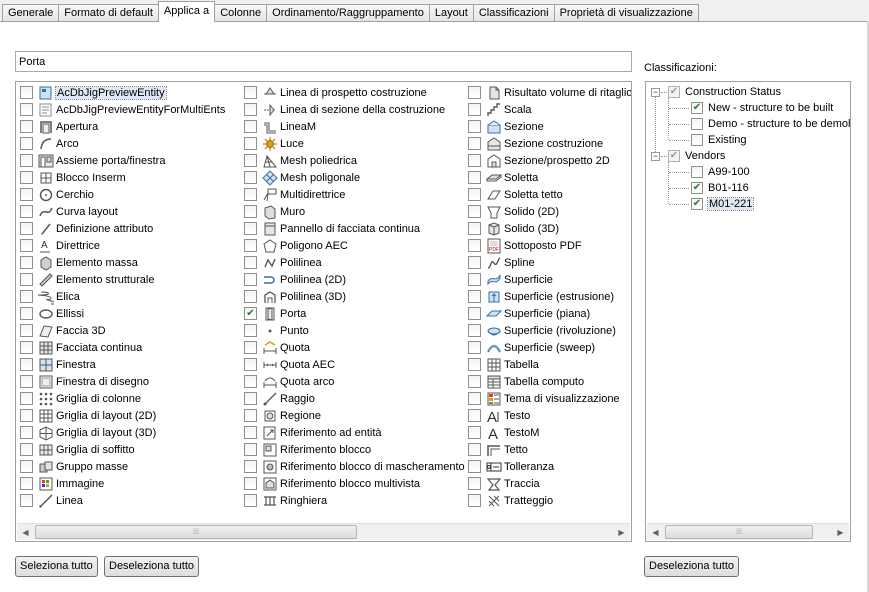 This screenshot has width=869, height=592. Describe the element at coordinates (510, 279) in the screenshot. I see `object-type-item: Superficie` at that location.